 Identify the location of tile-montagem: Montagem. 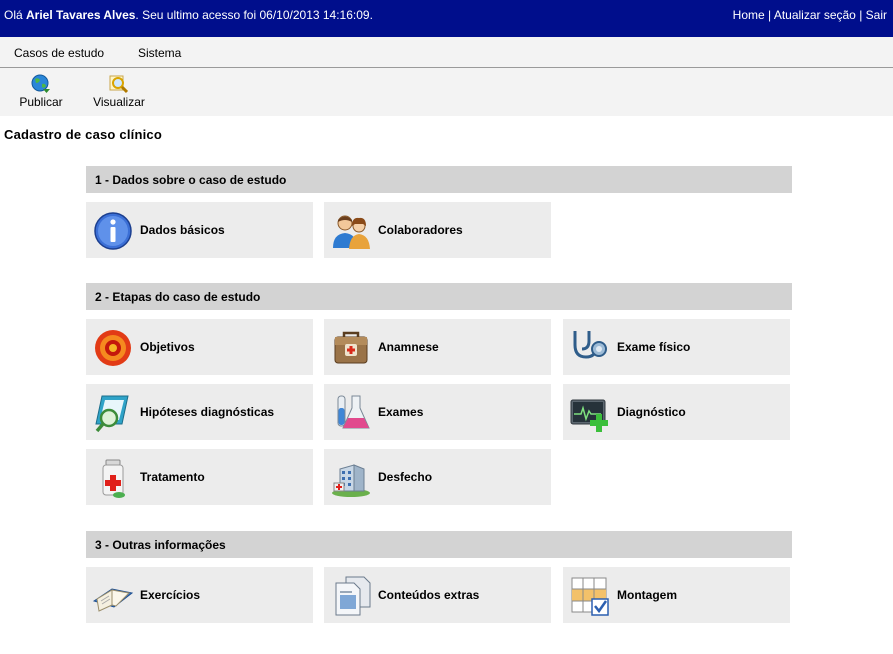
(676, 595).